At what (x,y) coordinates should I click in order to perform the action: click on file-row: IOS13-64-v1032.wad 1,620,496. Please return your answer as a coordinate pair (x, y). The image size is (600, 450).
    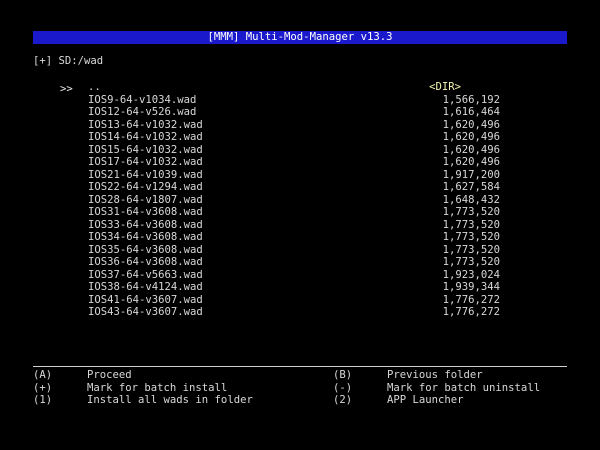
    Looking at the image, I should click on (298, 125).